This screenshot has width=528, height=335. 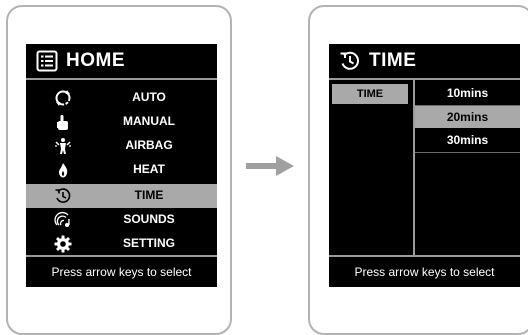 I want to click on menu-item-label: HEAT, so click(x=149, y=169).